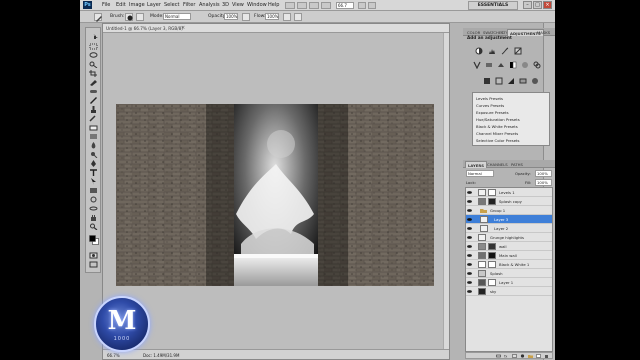 The height and width of the screenshot is (360, 640). Describe the element at coordinates (276, 28) in the screenshot. I see `document-tab: Untitled-1 @ 66.7% (Layer 3, RGB/8) ×` at that location.